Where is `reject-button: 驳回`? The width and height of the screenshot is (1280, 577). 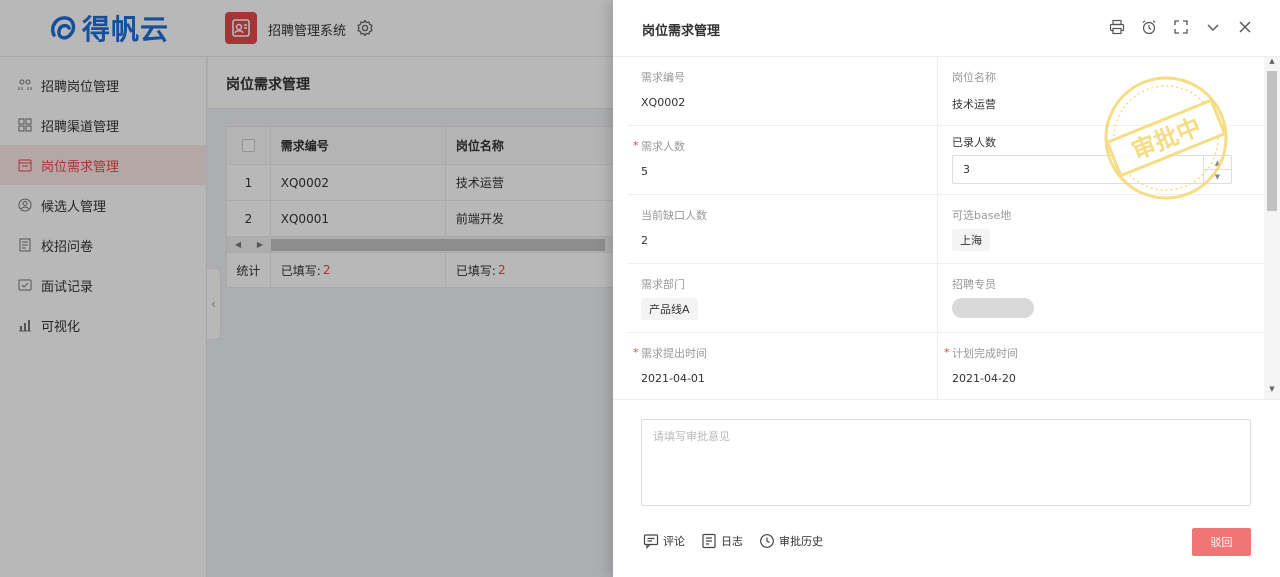 reject-button: 驳回 is located at coordinates (1221, 542).